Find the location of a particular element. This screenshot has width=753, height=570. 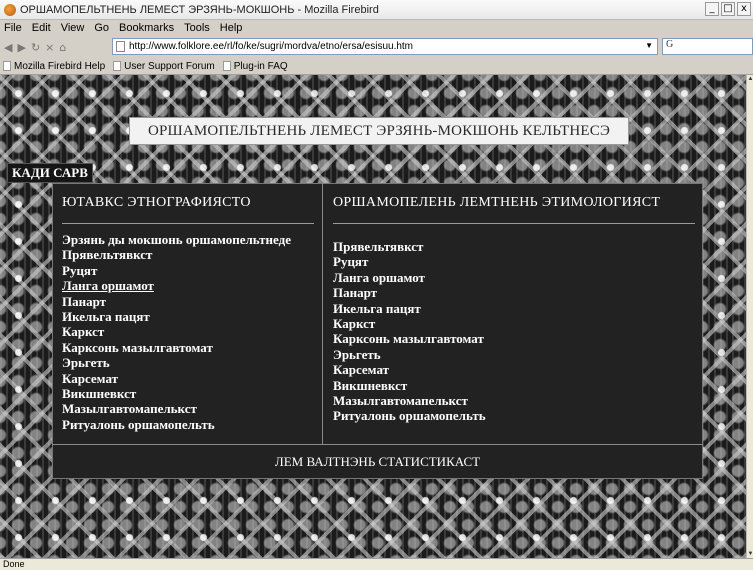

window-controls: _ □ x is located at coordinates (728, 9).